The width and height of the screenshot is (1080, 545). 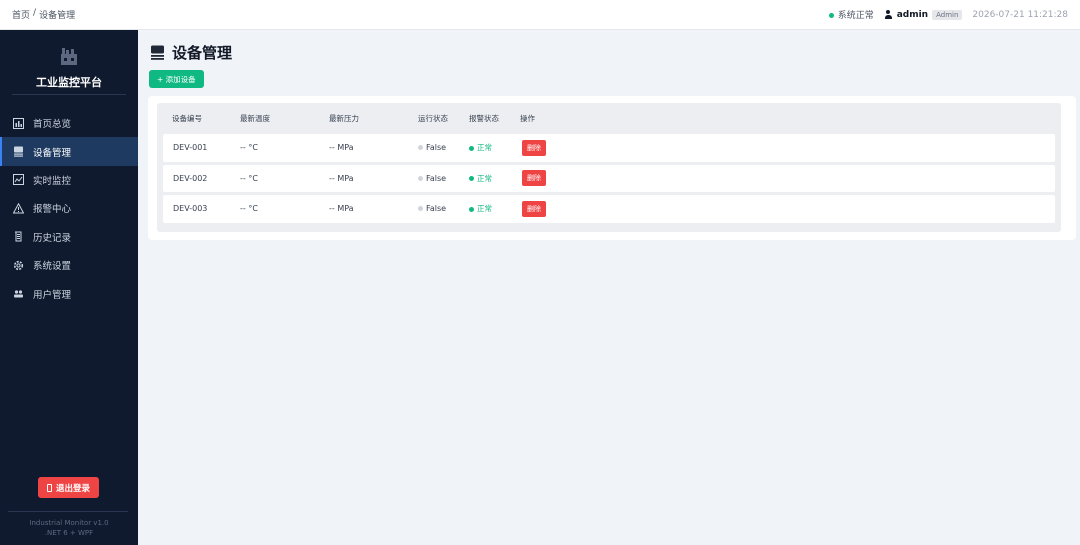 I want to click on sidebar-item-monitor: 实时监控, so click(x=69, y=180).